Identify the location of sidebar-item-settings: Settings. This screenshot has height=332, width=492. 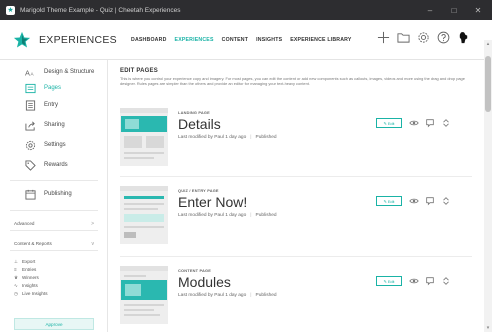
(56, 145).